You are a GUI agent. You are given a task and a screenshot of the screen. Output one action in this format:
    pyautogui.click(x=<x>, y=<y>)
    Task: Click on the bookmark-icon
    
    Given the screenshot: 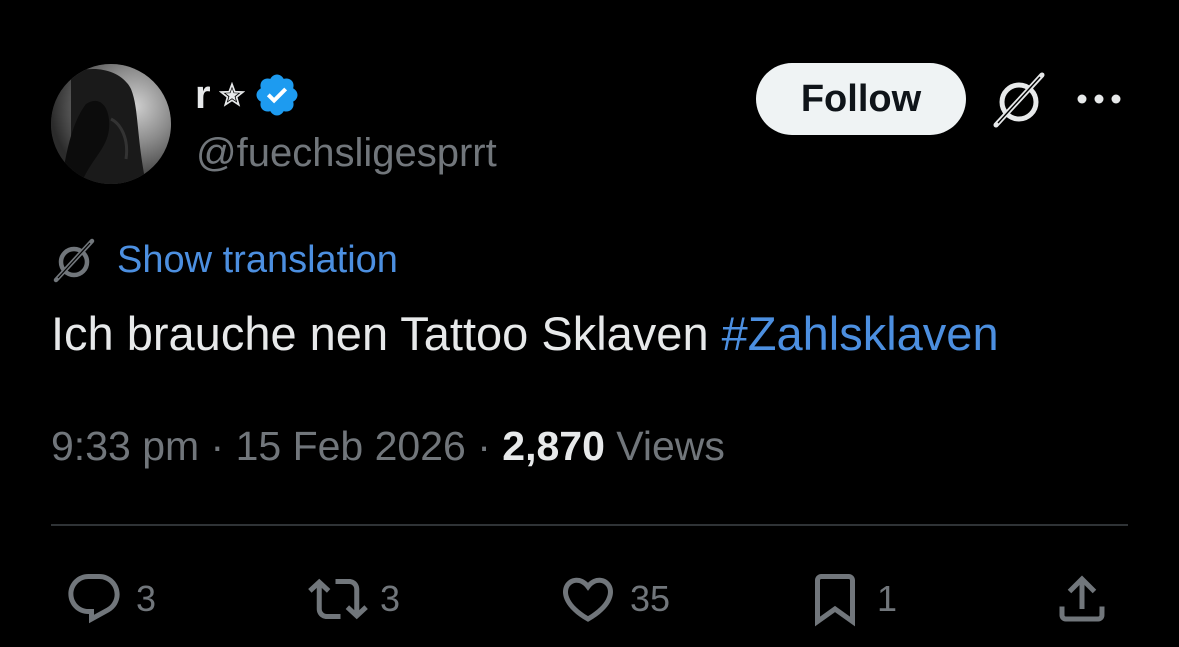 What is the action you would take?
    pyautogui.click(x=835, y=600)
    